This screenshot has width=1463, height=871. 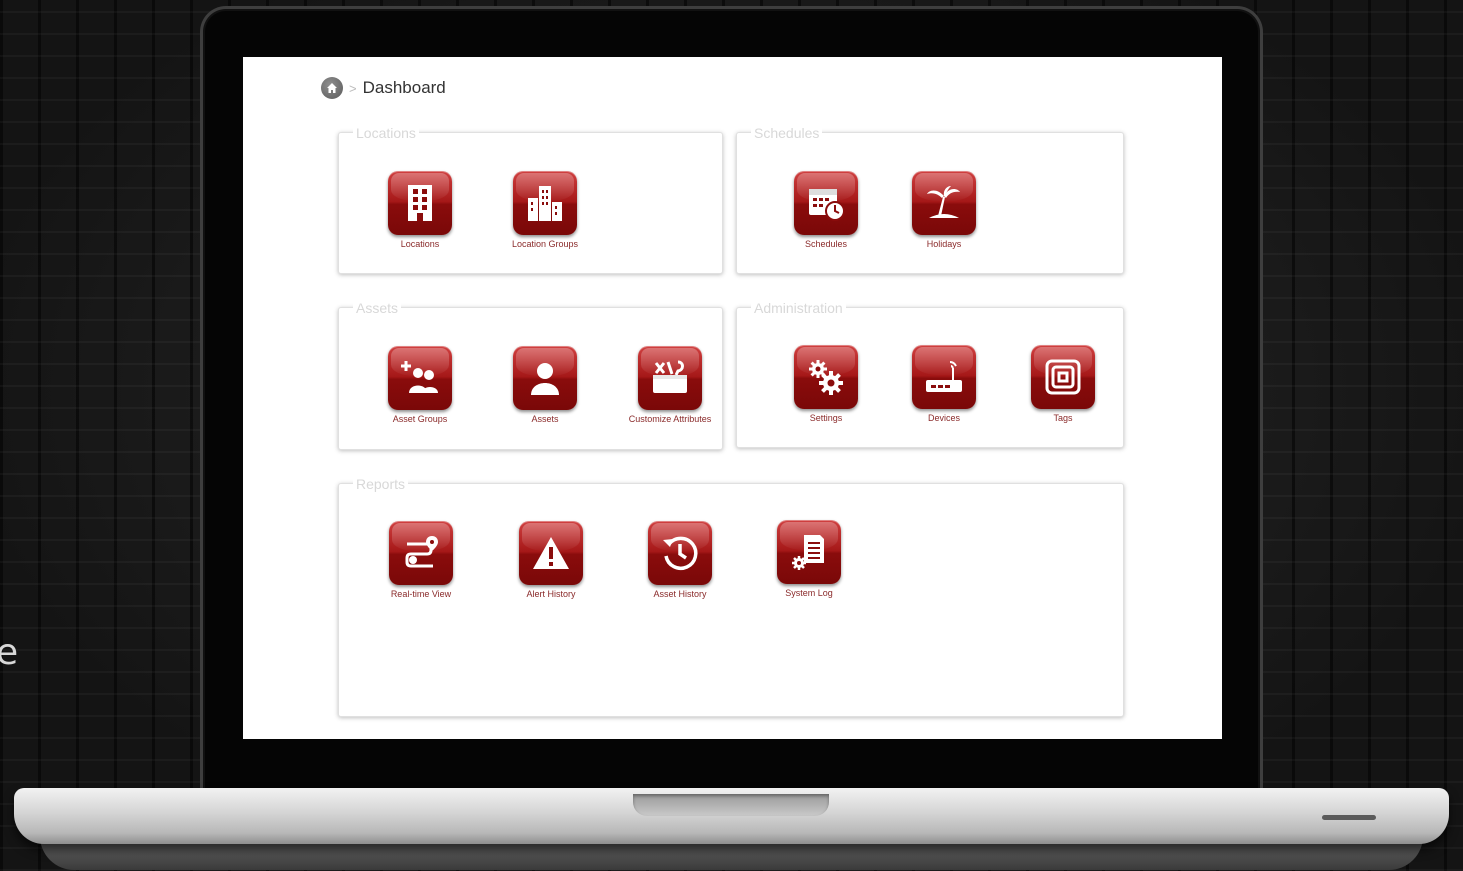 I want to click on tile-settings: Settings, so click(x=826, y=384).